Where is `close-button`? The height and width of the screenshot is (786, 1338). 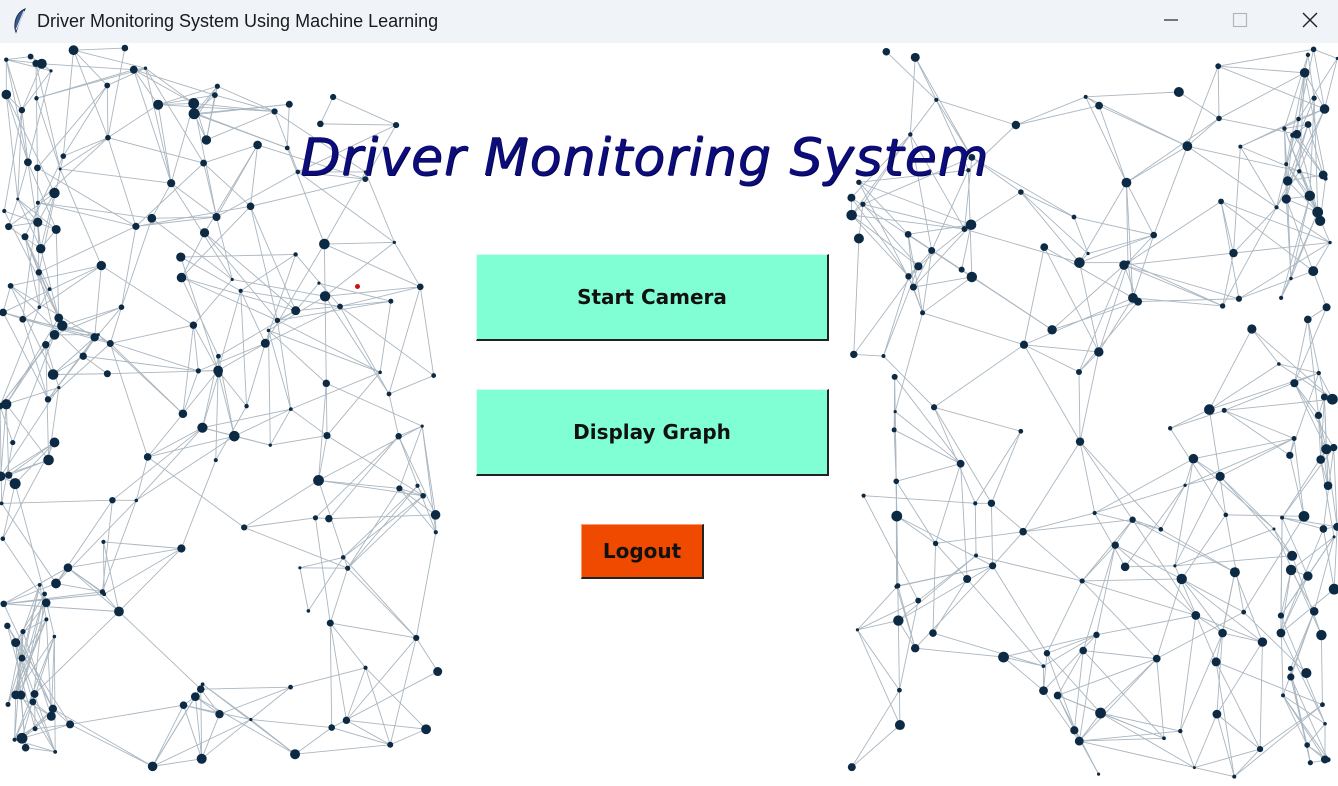
close-button is located at coordinates (1306, 21).